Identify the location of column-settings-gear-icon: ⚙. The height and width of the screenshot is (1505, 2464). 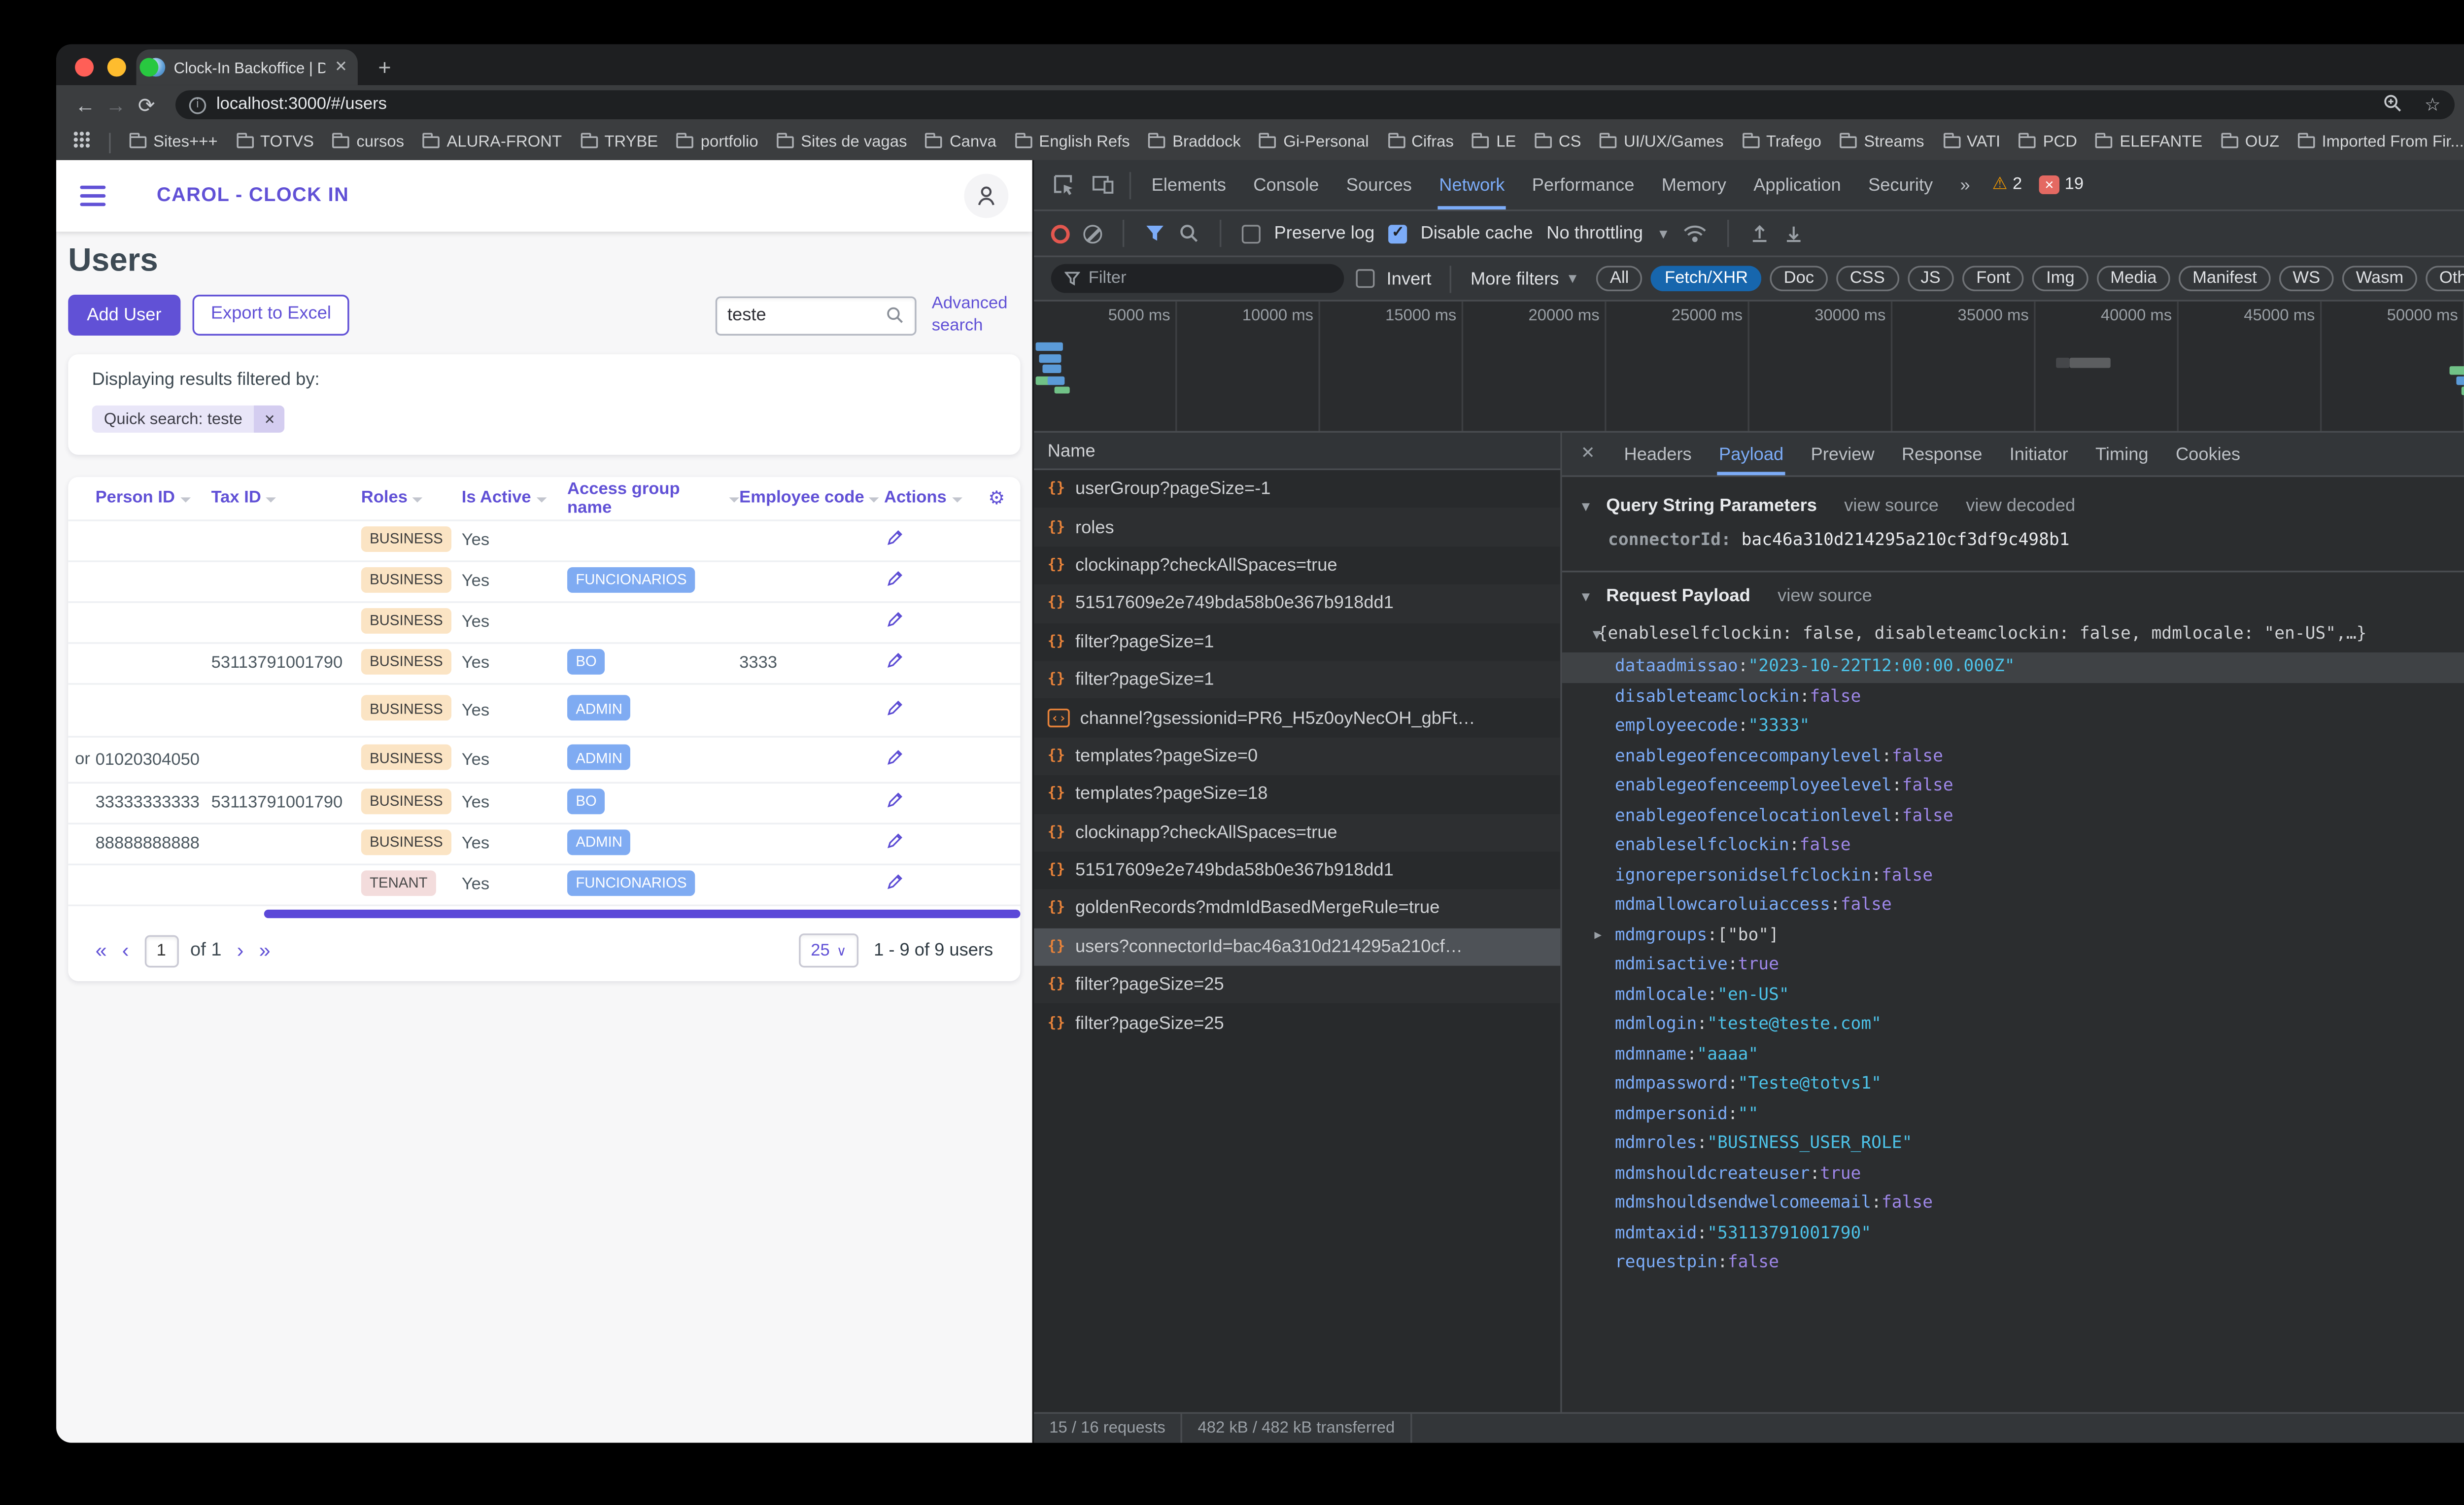
(996, 498).